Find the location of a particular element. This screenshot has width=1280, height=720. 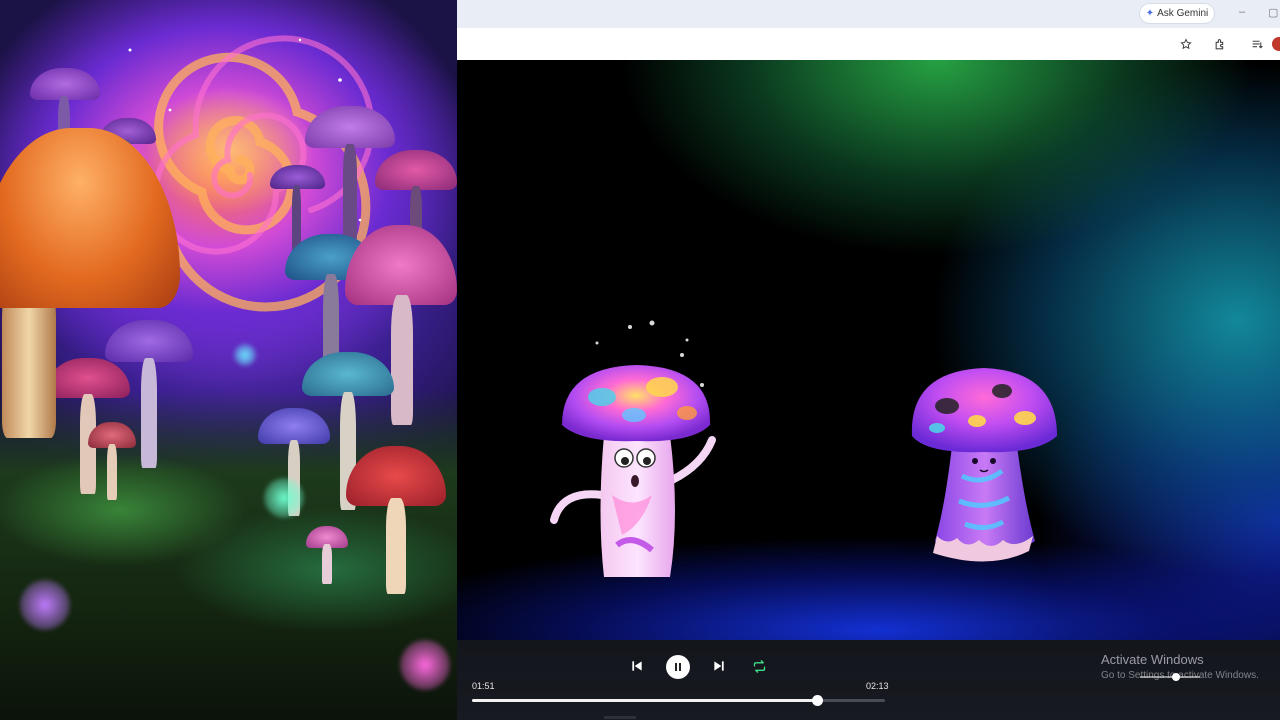

skip-next-icon is located at coordinates (719, 666).